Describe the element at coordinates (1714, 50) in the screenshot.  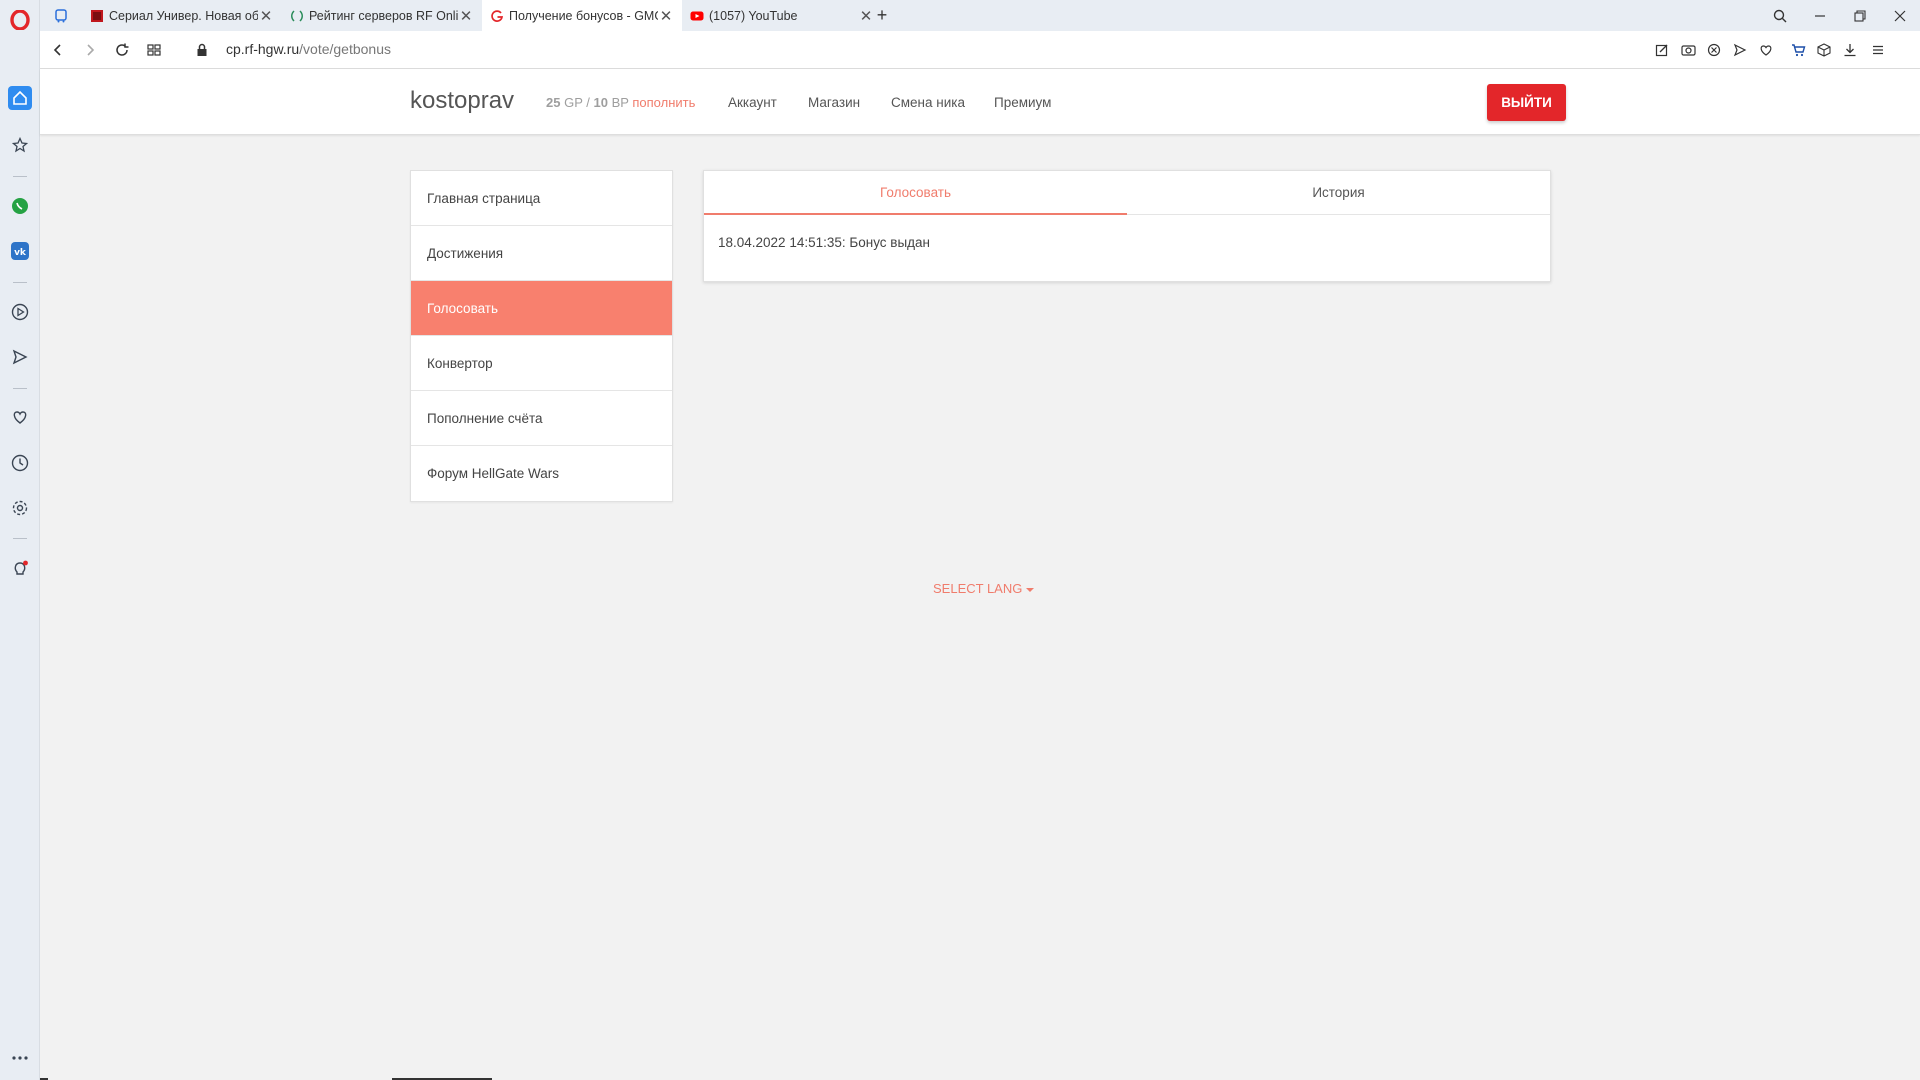
I see `adblock-icon` at that location.